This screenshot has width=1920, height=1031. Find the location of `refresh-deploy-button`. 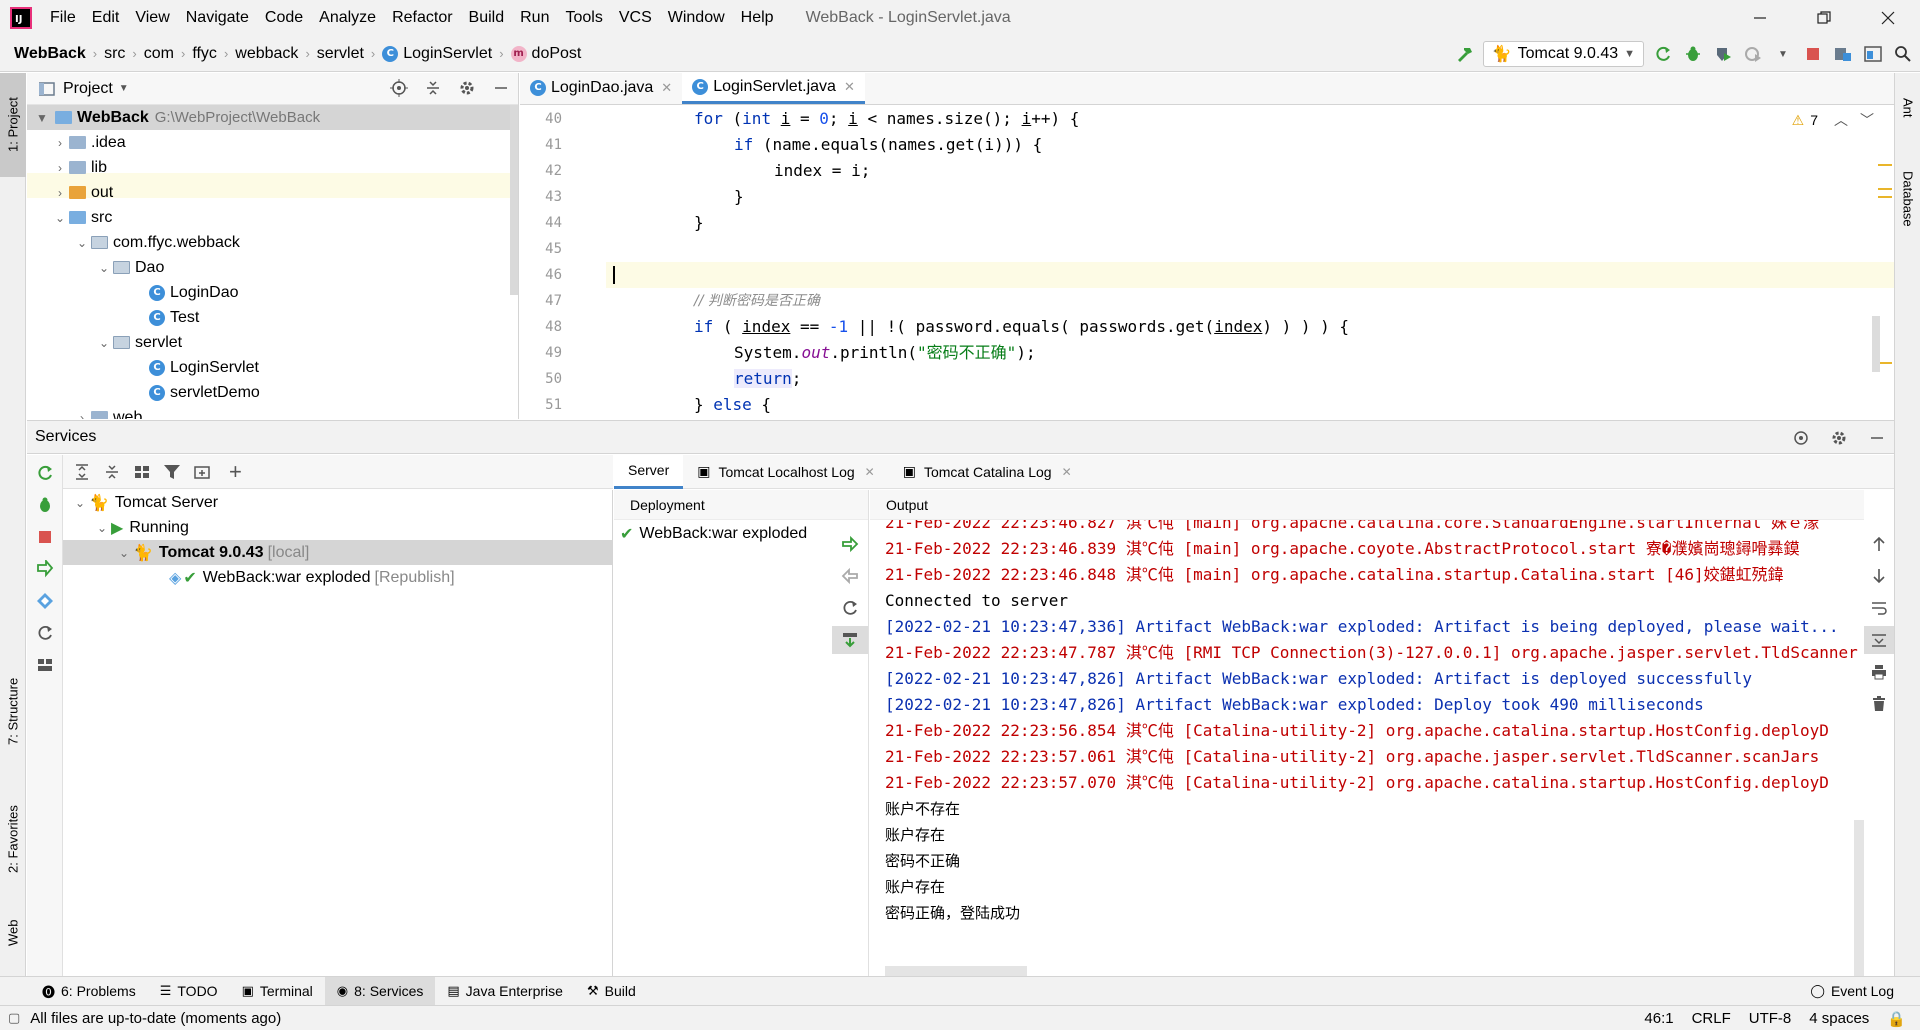

refresh-deploy-button is located at coordinates (850, 608).